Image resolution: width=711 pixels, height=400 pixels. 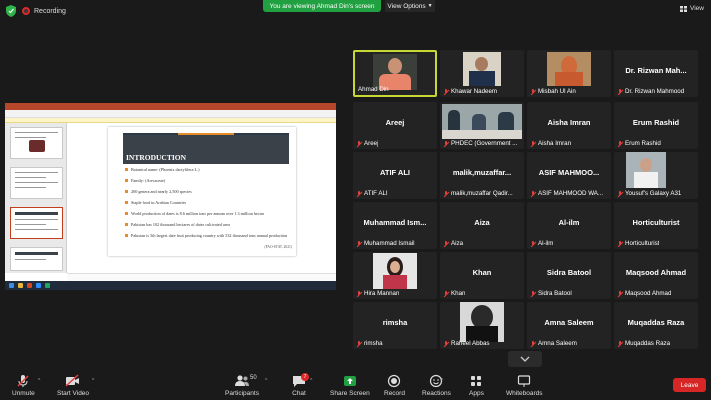 I want to click on participant-tile: Dr. Rizwan Mah... Dr. Rizwan Mahmood, so click(x=656, y=73).